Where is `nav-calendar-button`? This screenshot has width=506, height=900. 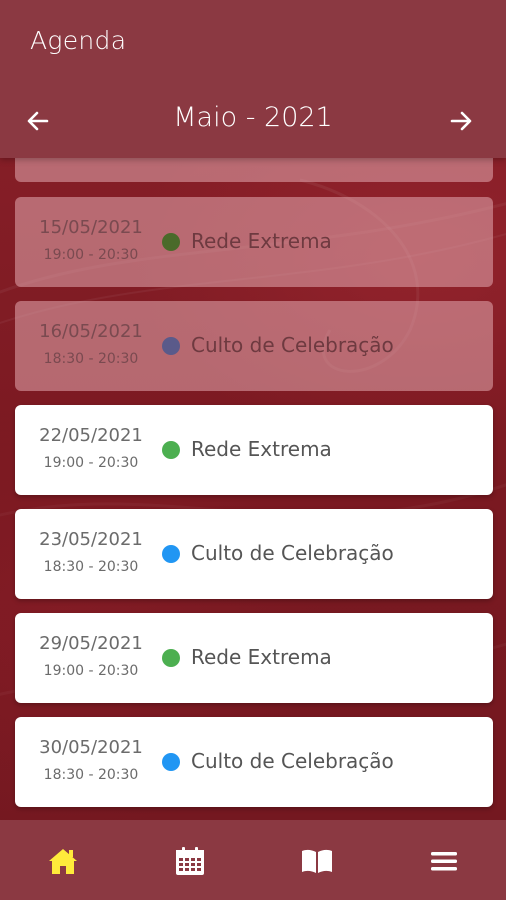
nav-calendar-button is located at coordinates (190, 861).